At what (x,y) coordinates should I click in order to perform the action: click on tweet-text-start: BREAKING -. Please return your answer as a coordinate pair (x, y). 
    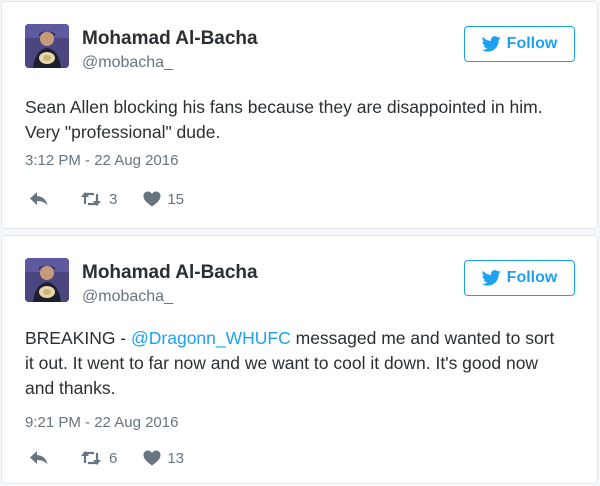
    Looking at the image, I should click on (78, 338).